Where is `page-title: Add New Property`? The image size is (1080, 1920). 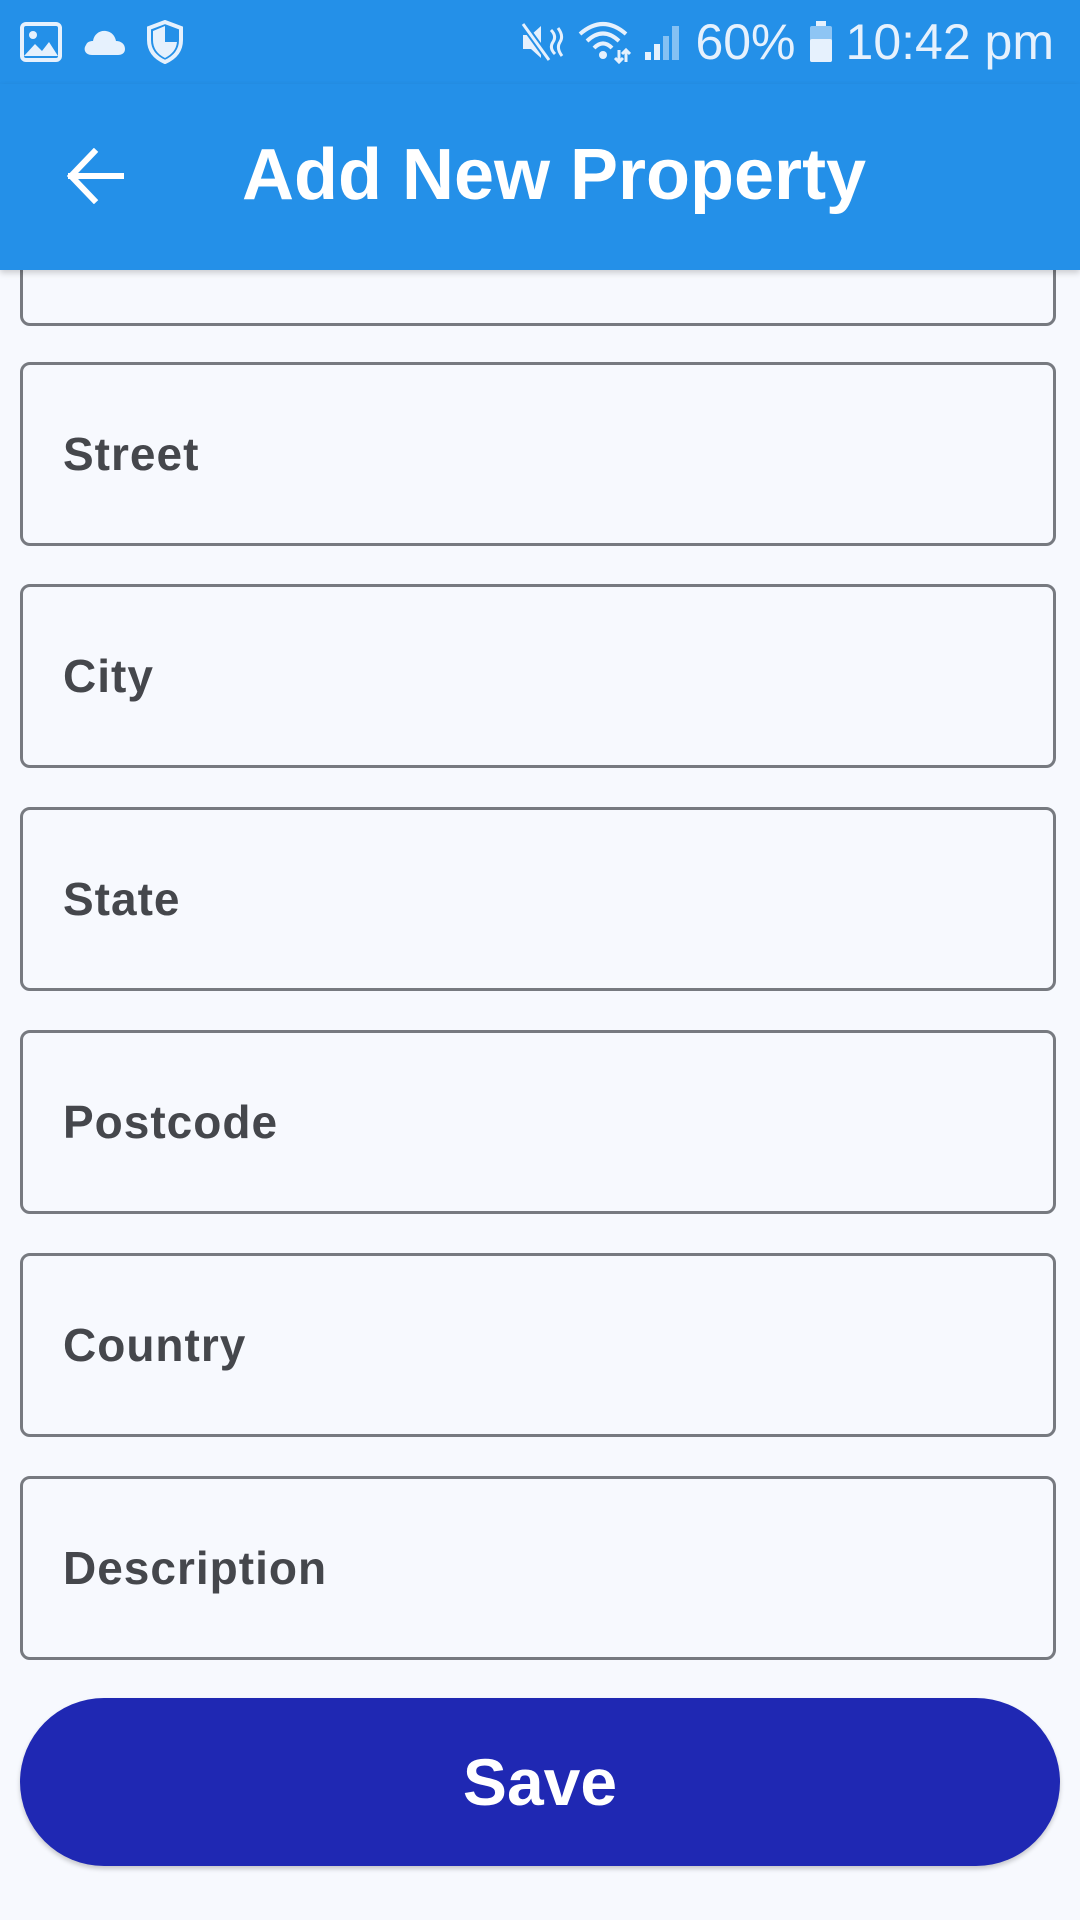 page-title: Add New Property is located at coordinates (554, 175).